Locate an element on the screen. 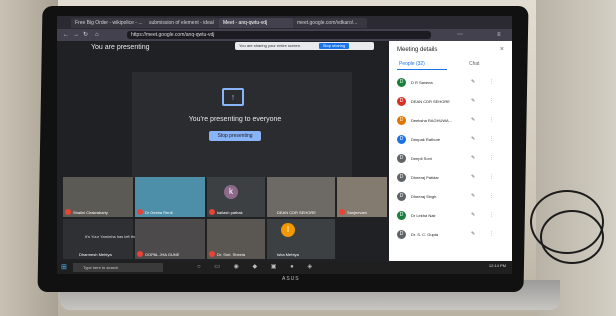 This screenshot has width=616, height=316. person-name: D R Saxena is located at coordinates (422, 82).